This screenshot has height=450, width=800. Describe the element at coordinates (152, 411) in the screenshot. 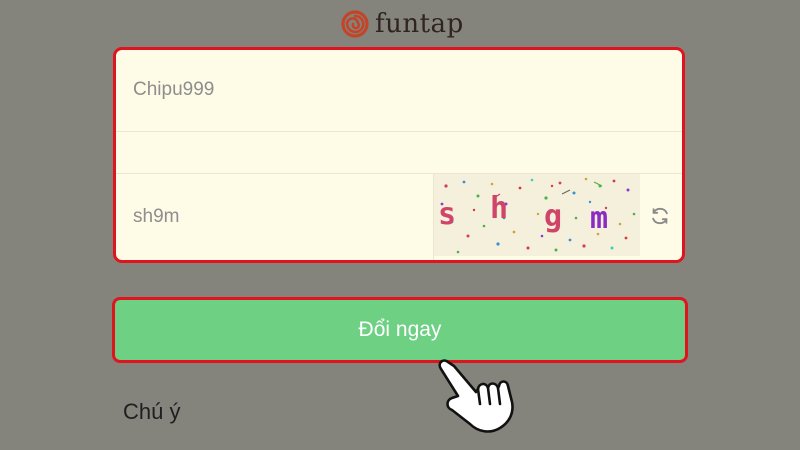

I see `note-label: Chú ý` at that location.